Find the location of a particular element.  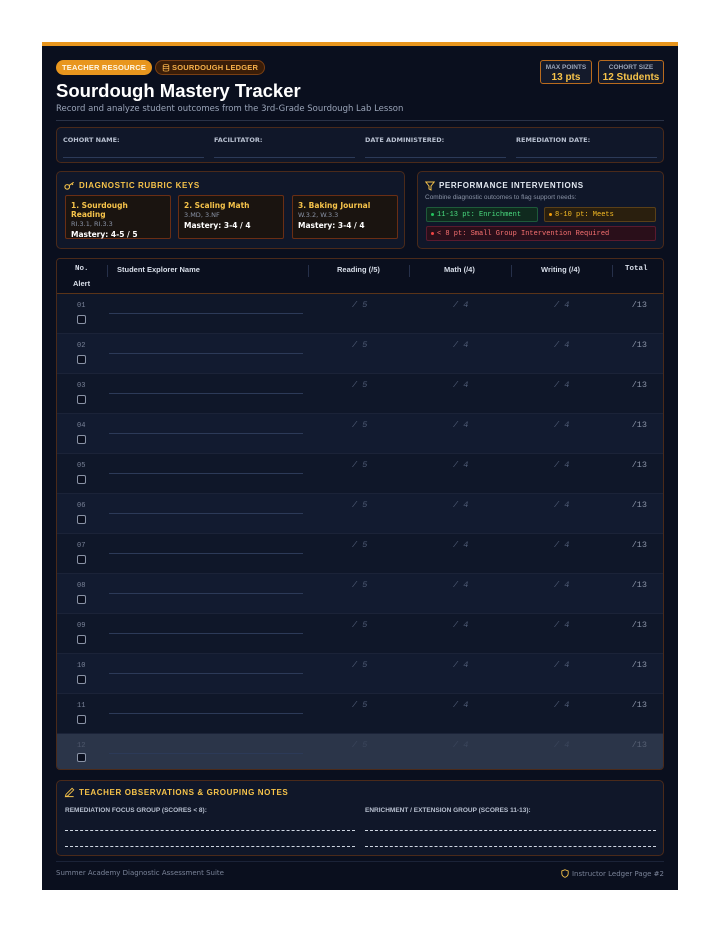

row-number: 12 is located at coordinates (81, 746).